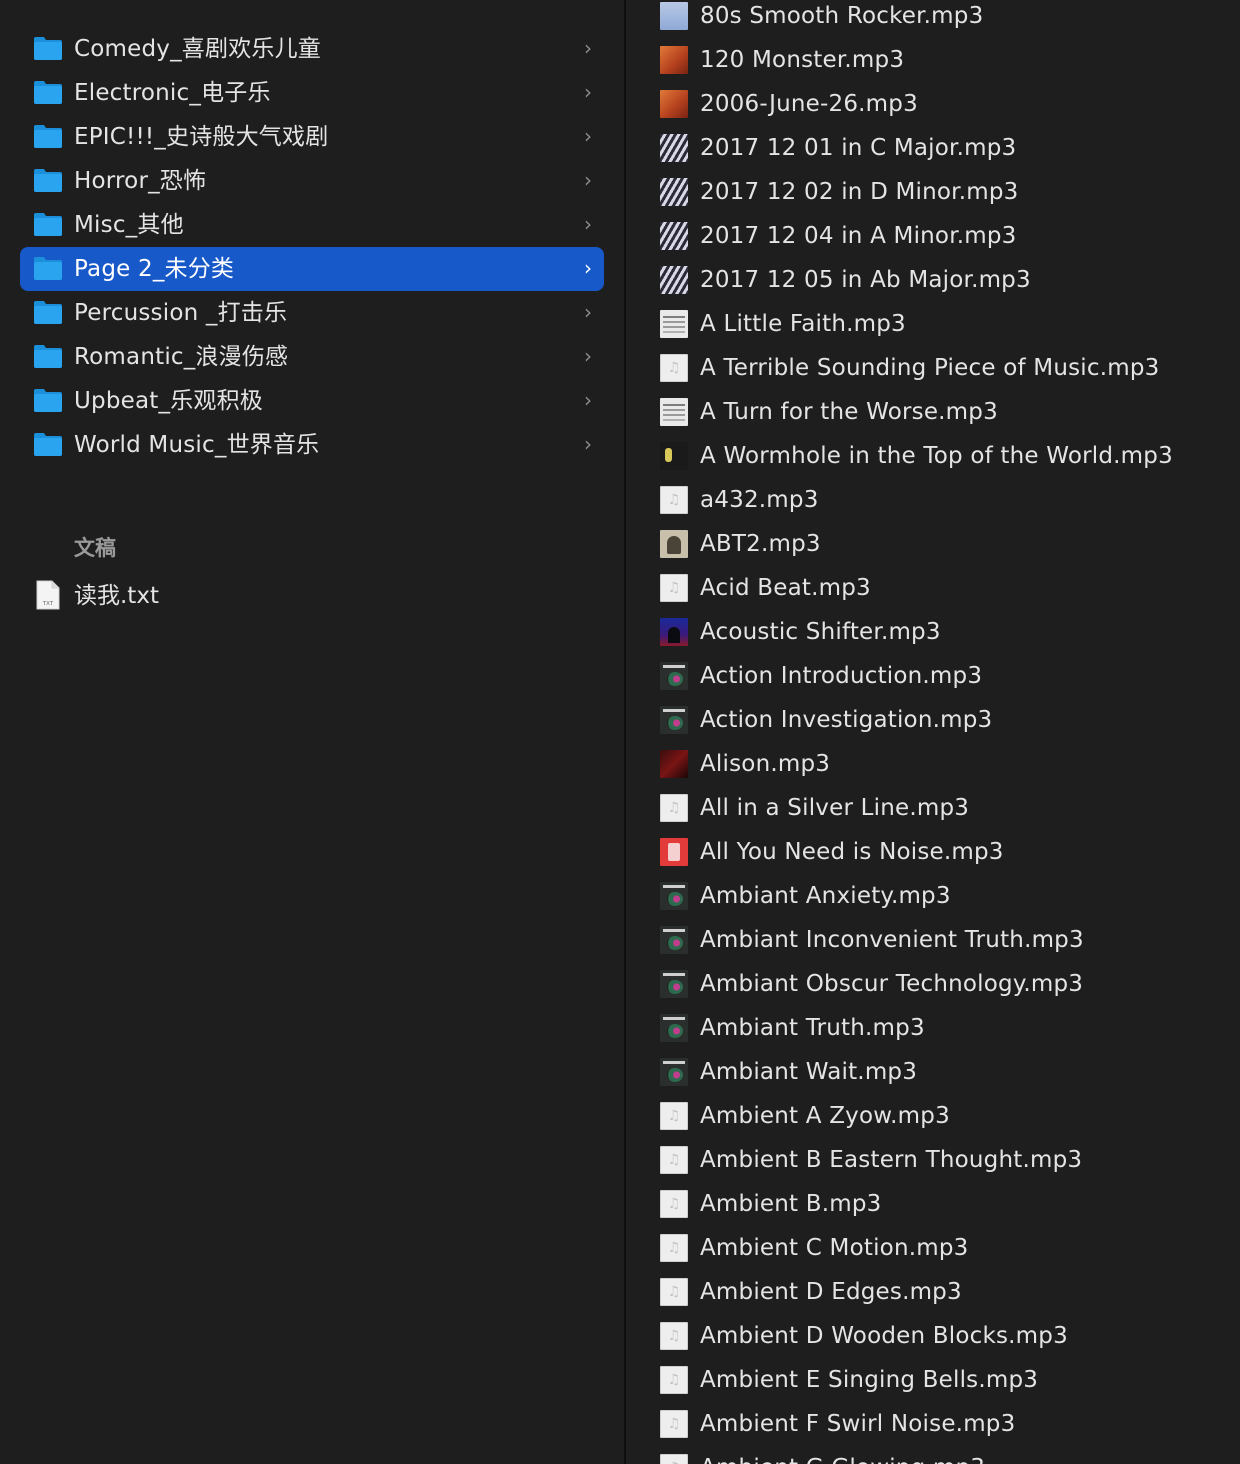 The image size is (1240, 1464). Describe the element at coordinates (312, 445) in the screenshot. I see `folder-row: World Music_世界音乐 ›` at that location.